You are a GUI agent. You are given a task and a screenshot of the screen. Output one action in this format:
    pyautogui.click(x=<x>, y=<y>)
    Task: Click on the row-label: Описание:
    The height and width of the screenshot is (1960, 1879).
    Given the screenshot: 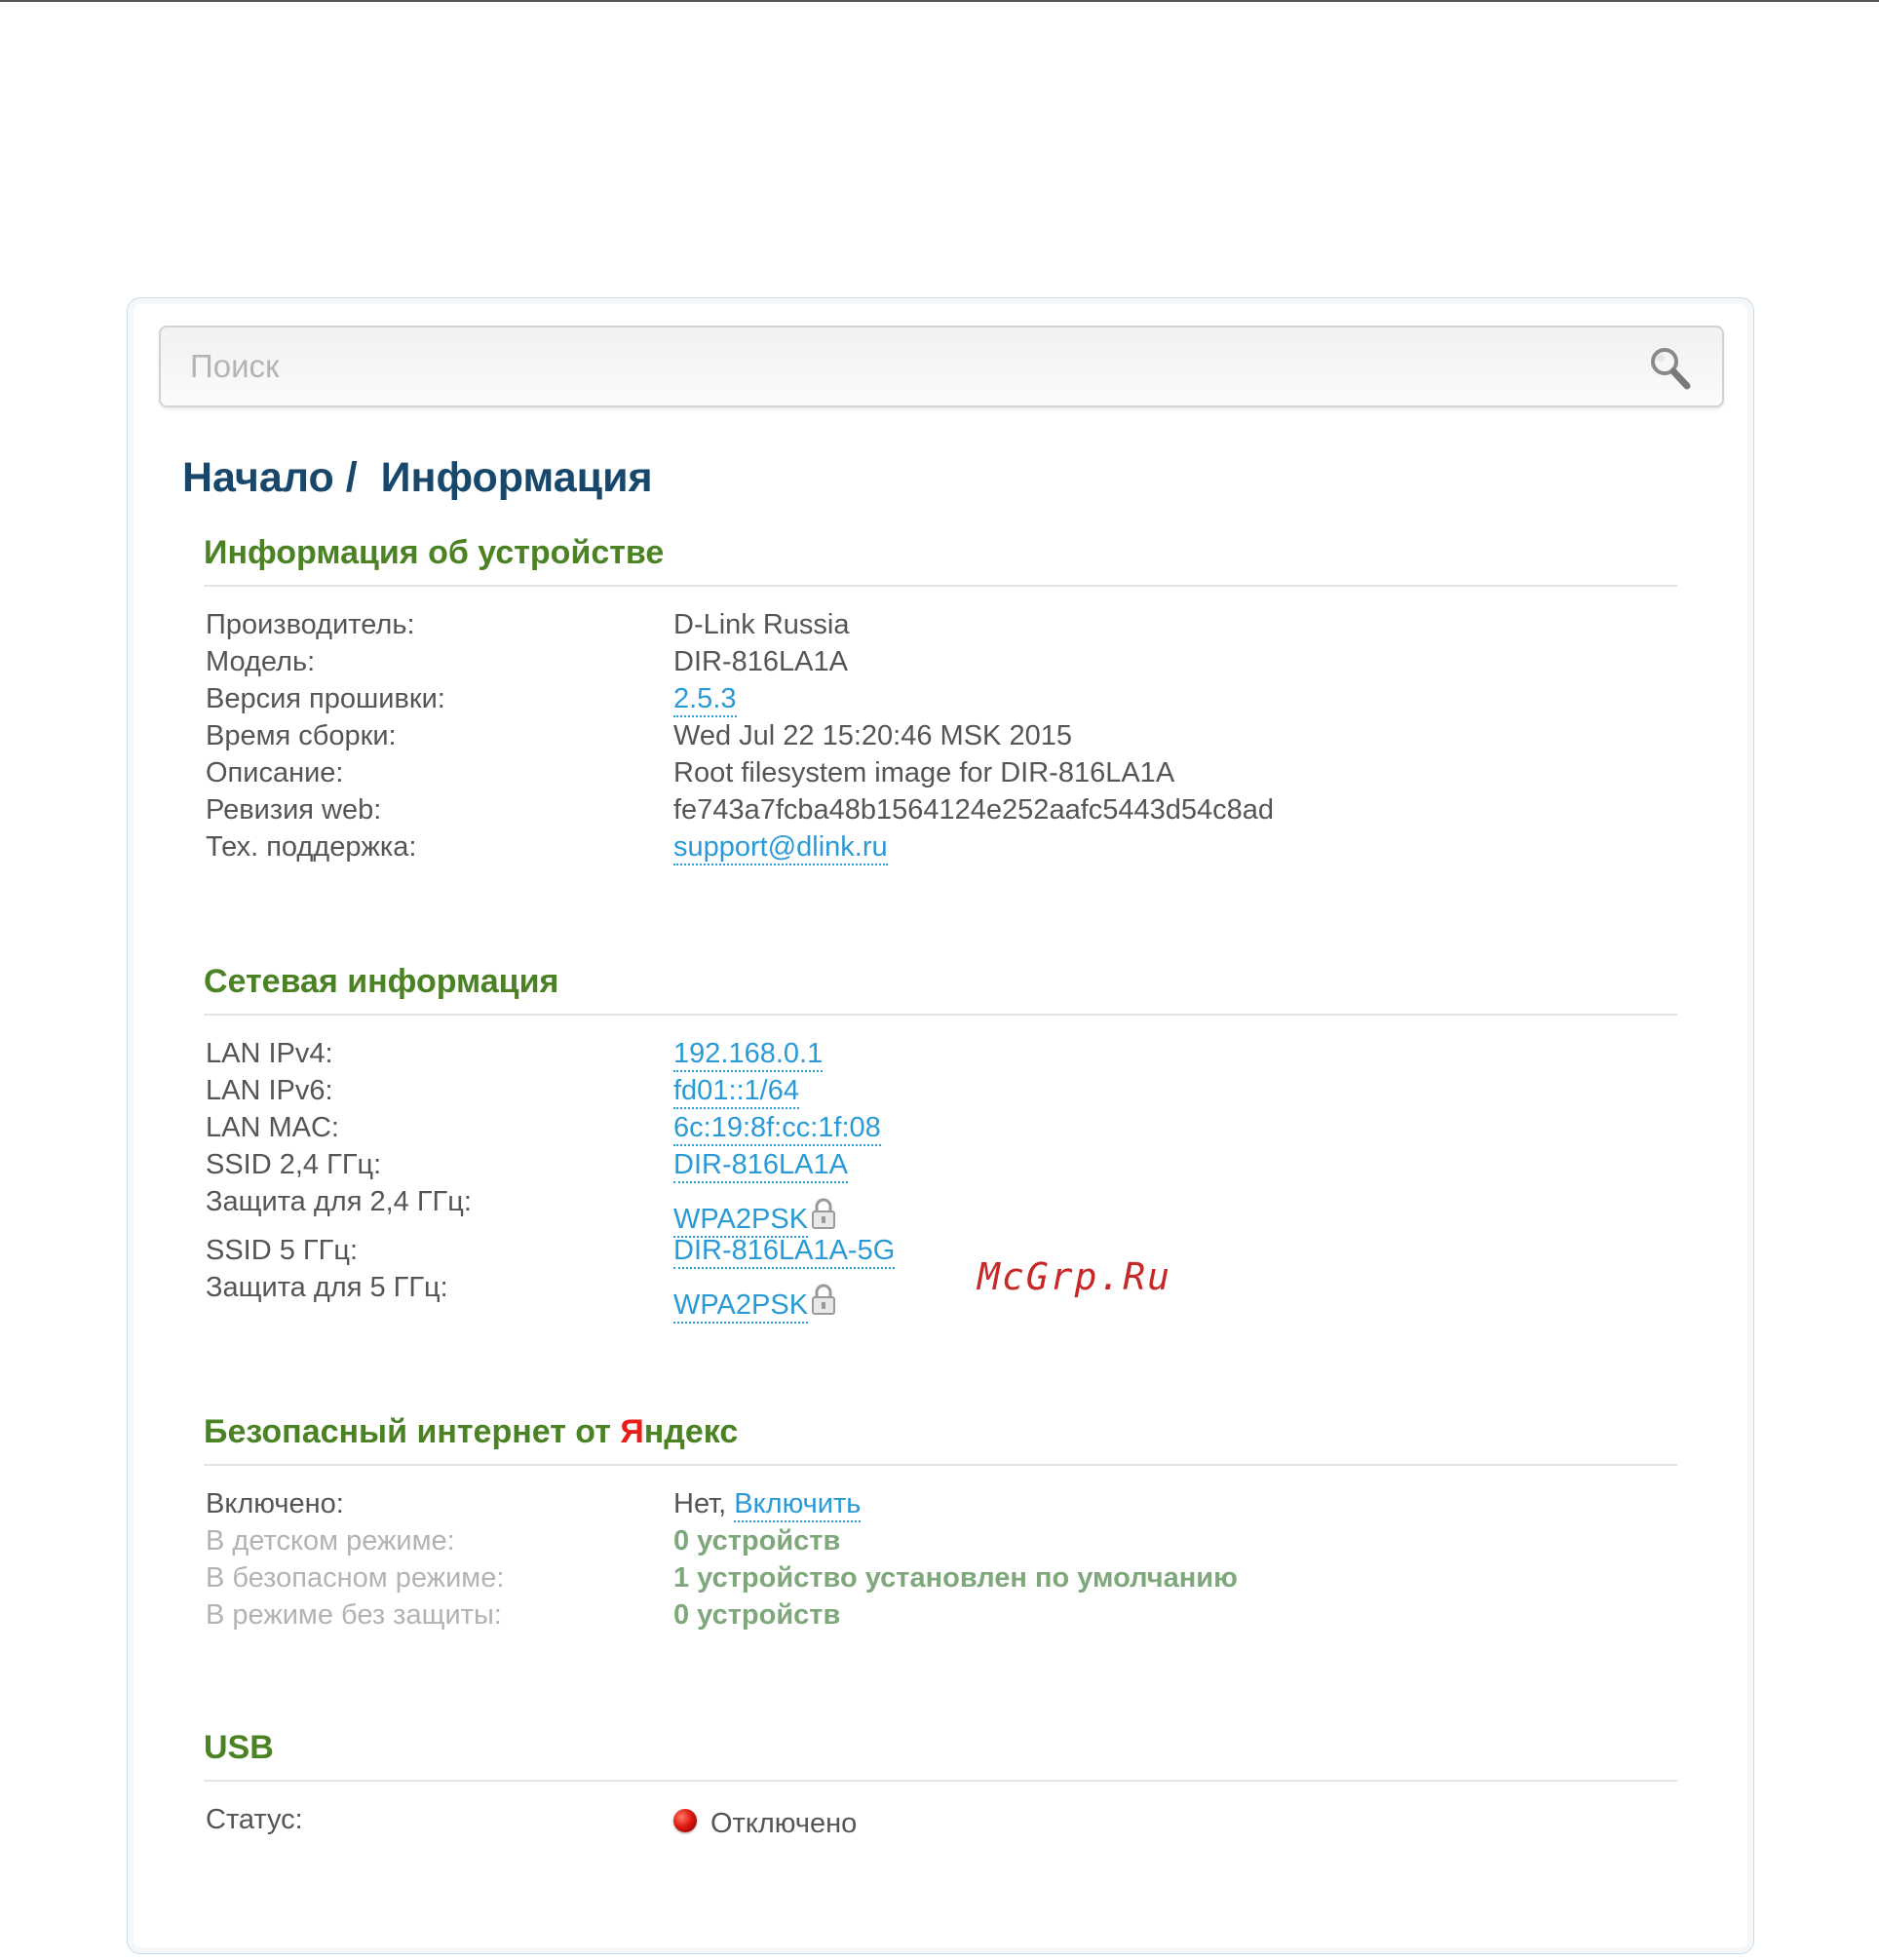 What is the action you would take?
    pyautogui.click(x=275, y=773)
    